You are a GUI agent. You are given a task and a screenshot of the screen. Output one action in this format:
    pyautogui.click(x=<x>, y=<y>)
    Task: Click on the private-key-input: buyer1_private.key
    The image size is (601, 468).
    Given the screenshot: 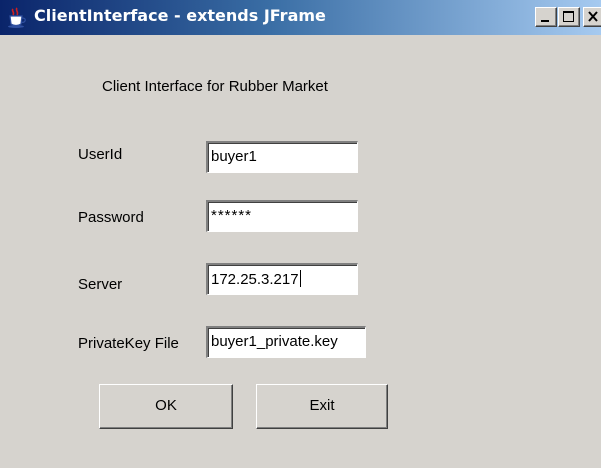 What is the action you would take?
    pyautogui.click(x=286, y=342)
    